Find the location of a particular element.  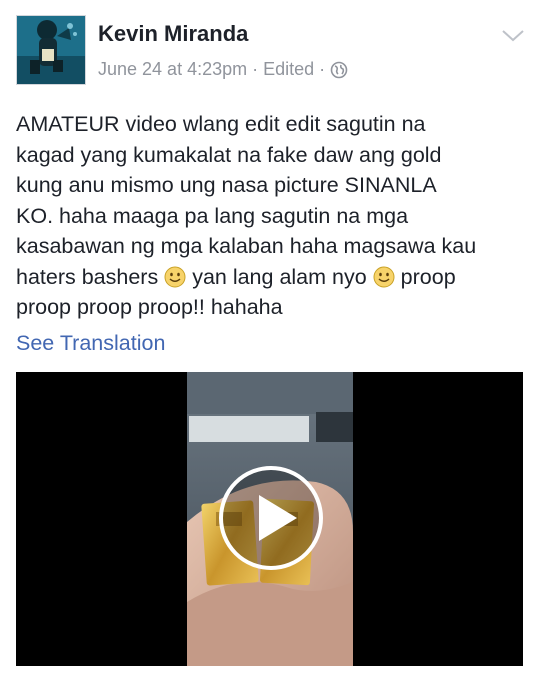

post-meta: June 24 at 4:23pm · Edited · is located at coordinates (223, 69).